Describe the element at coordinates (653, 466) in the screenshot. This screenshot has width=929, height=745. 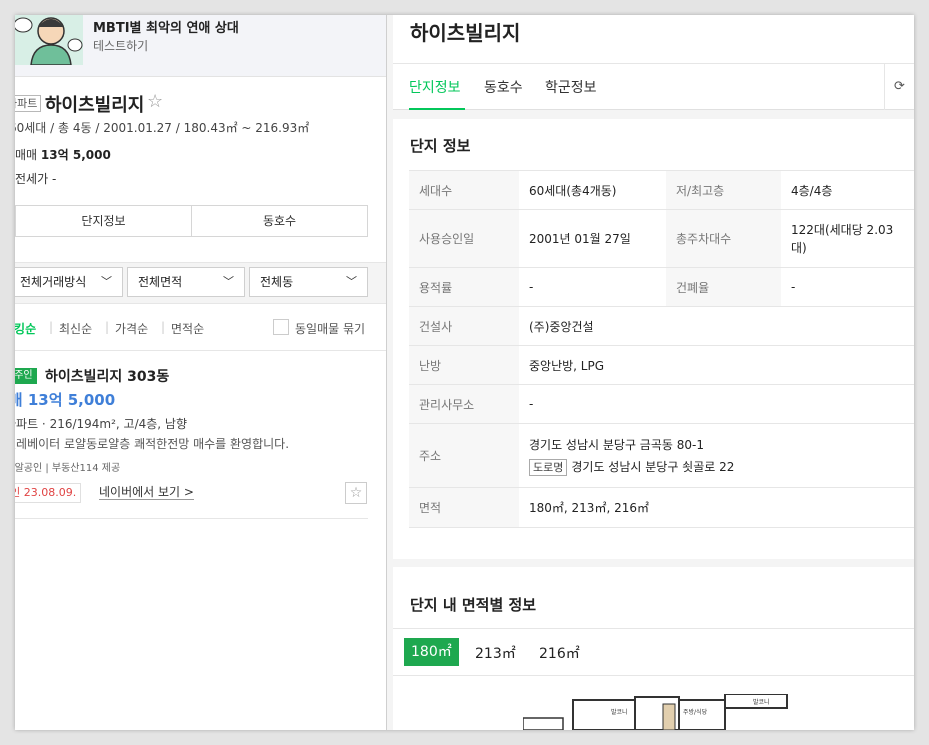
I see `road-address: 경기도 성남시 분당구 쇳골로 22` at that location.